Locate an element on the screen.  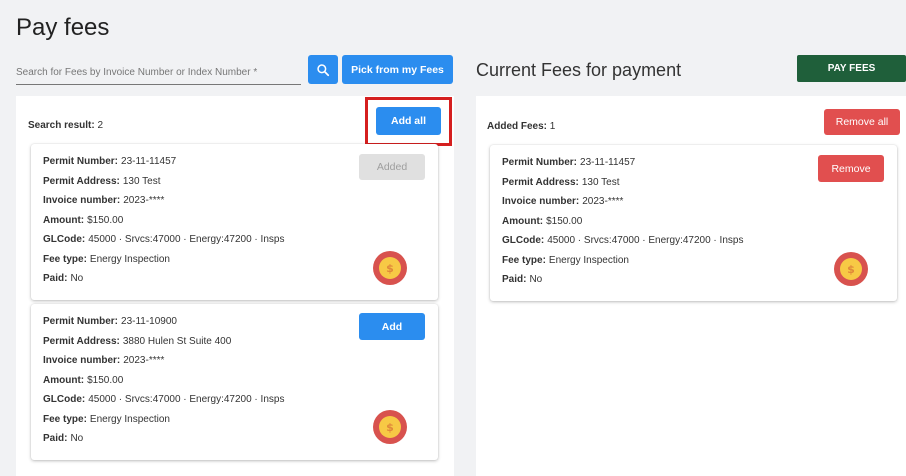
page-title: Pay fees is located at coordinates (63, 27).